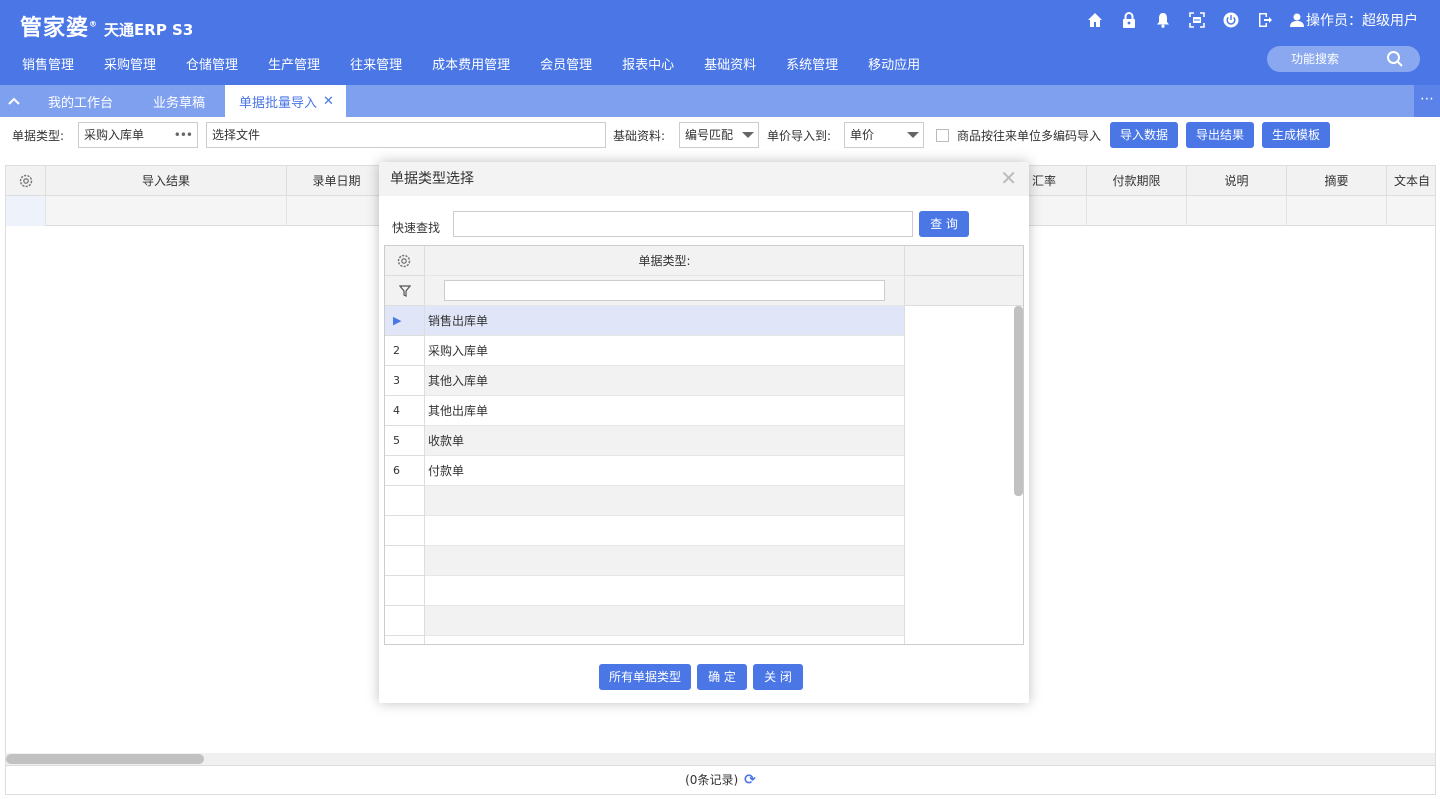 The image size is (1440, 799). I want to click on tab-batch-import: 单据批量导入 ✕, so click(285, 101).